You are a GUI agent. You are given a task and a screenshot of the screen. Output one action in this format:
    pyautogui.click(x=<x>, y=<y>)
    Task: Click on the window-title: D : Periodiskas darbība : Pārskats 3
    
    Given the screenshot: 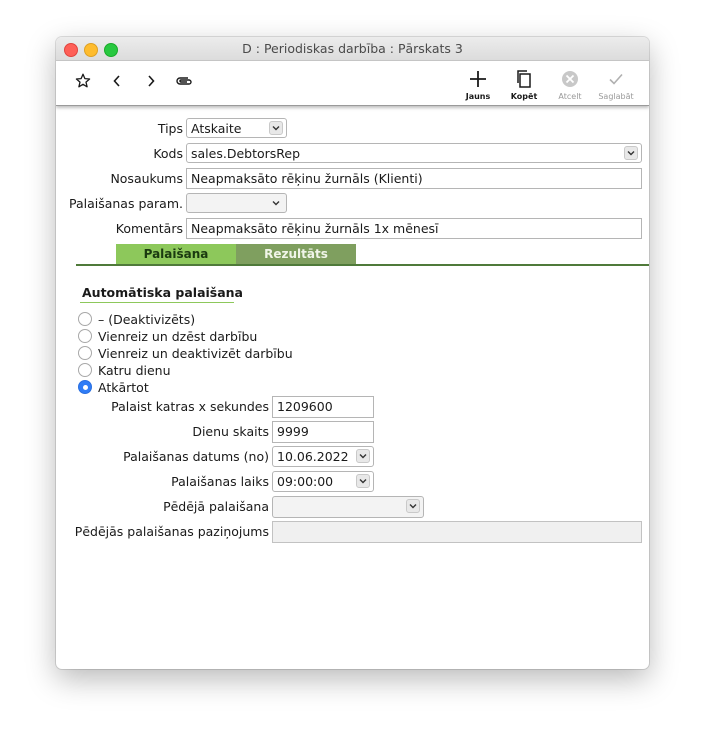 What is the action you would take?
    pyautogui.click(x=352, y=48)
    